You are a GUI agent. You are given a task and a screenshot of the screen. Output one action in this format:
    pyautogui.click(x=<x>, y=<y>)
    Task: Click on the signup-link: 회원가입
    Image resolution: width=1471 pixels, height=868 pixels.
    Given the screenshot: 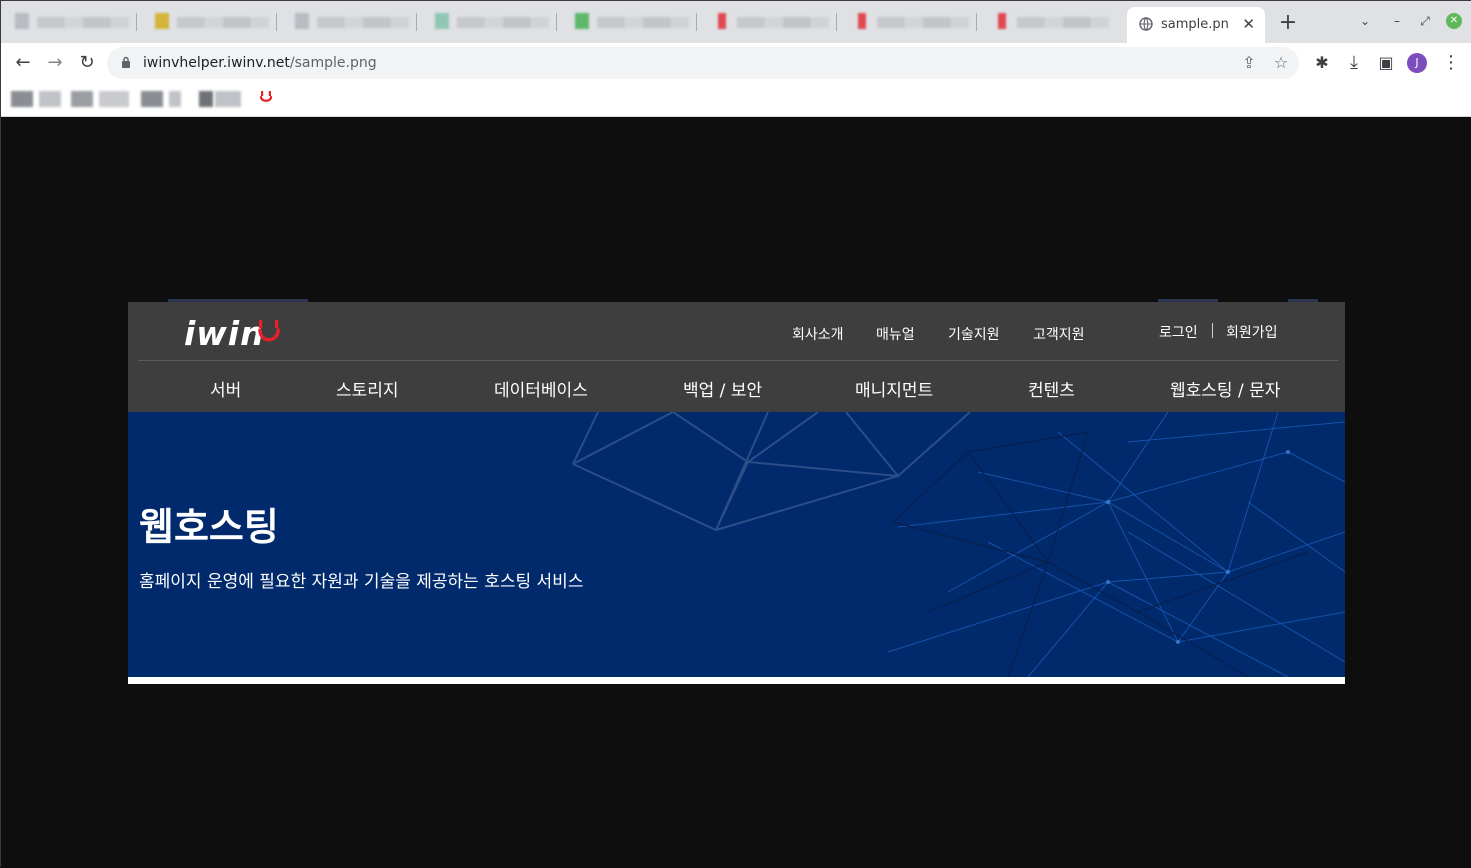 What is the action you would take?
    pyautogui.click(x=1252, y=332)
    